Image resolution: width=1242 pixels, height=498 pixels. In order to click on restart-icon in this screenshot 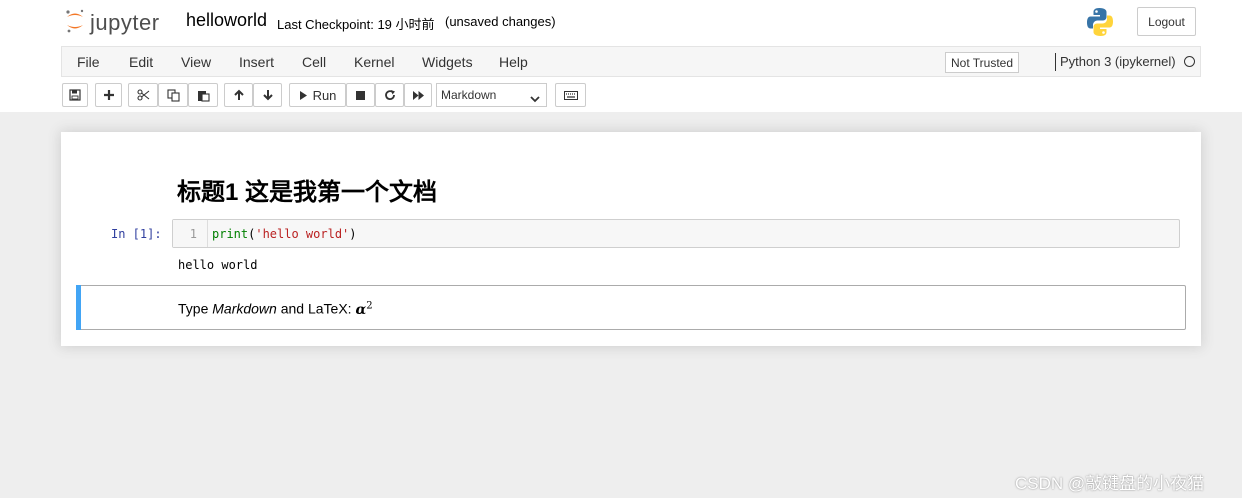, I will do `click(390, 95)`.